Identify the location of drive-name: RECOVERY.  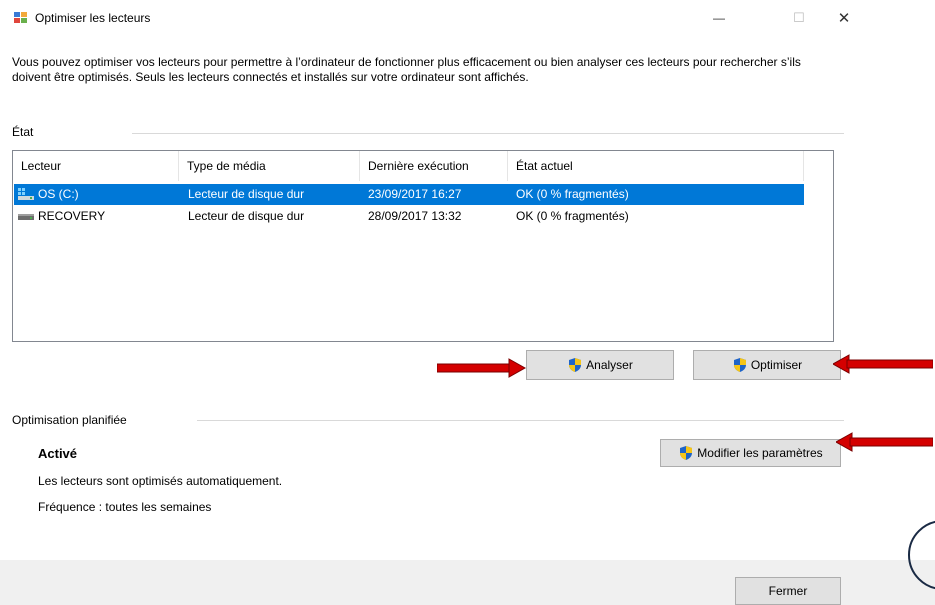
(72, 216).